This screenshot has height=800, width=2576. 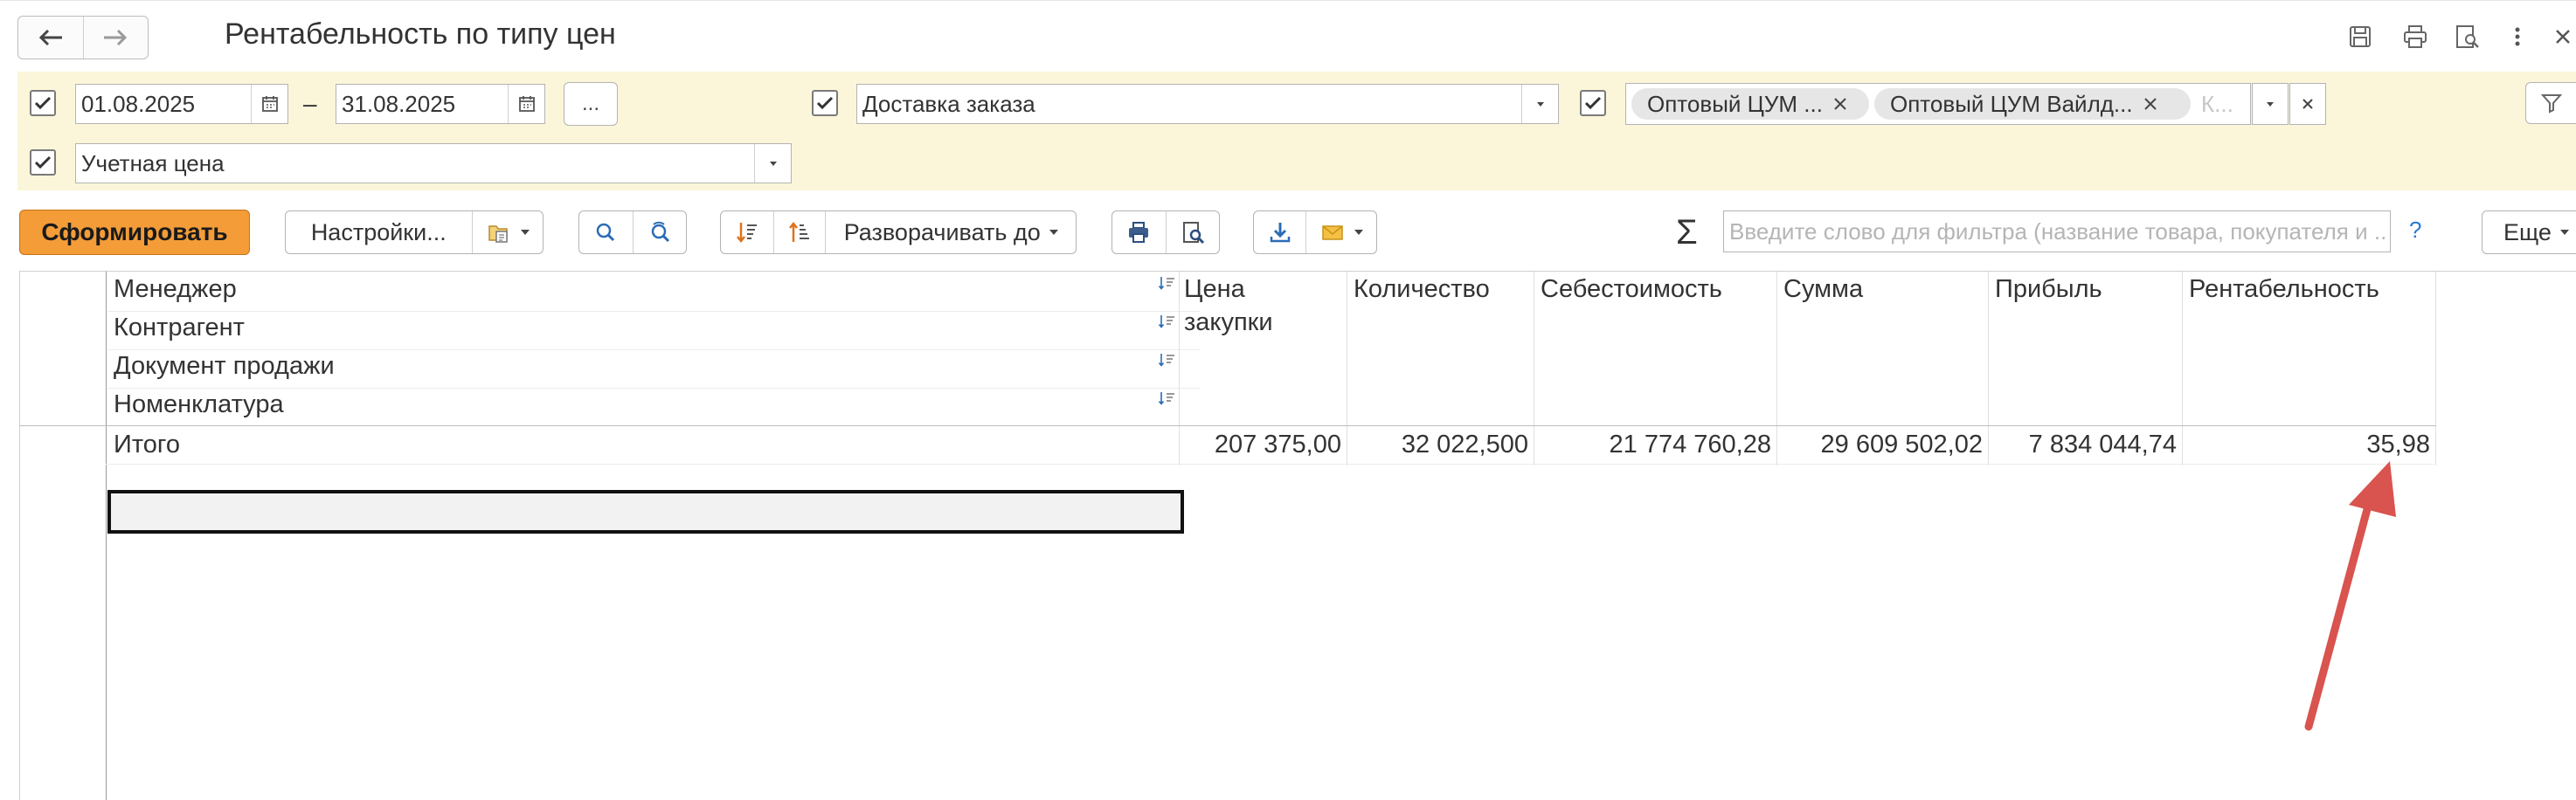 I want to click on generate-button: Сформировать, so click(x=134, y=232).